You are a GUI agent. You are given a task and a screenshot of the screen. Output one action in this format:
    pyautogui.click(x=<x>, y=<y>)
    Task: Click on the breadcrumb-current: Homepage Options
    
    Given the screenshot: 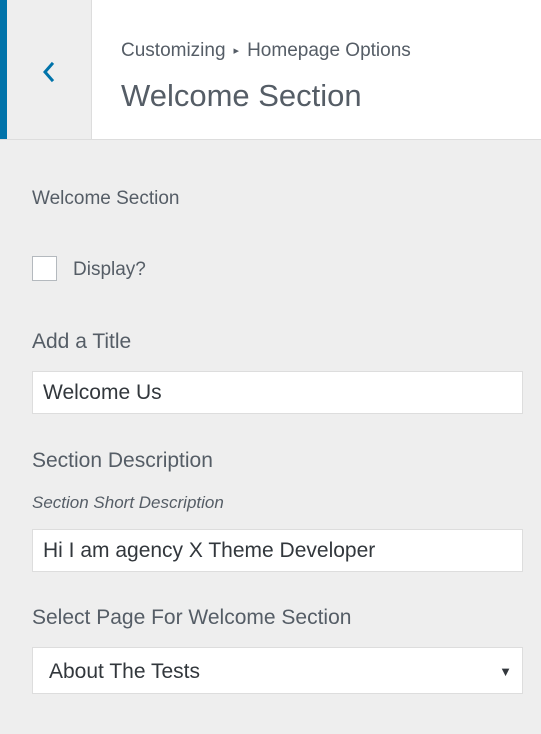 What is the action you would take?
    pyautogui.click(x=329, y=50)
    